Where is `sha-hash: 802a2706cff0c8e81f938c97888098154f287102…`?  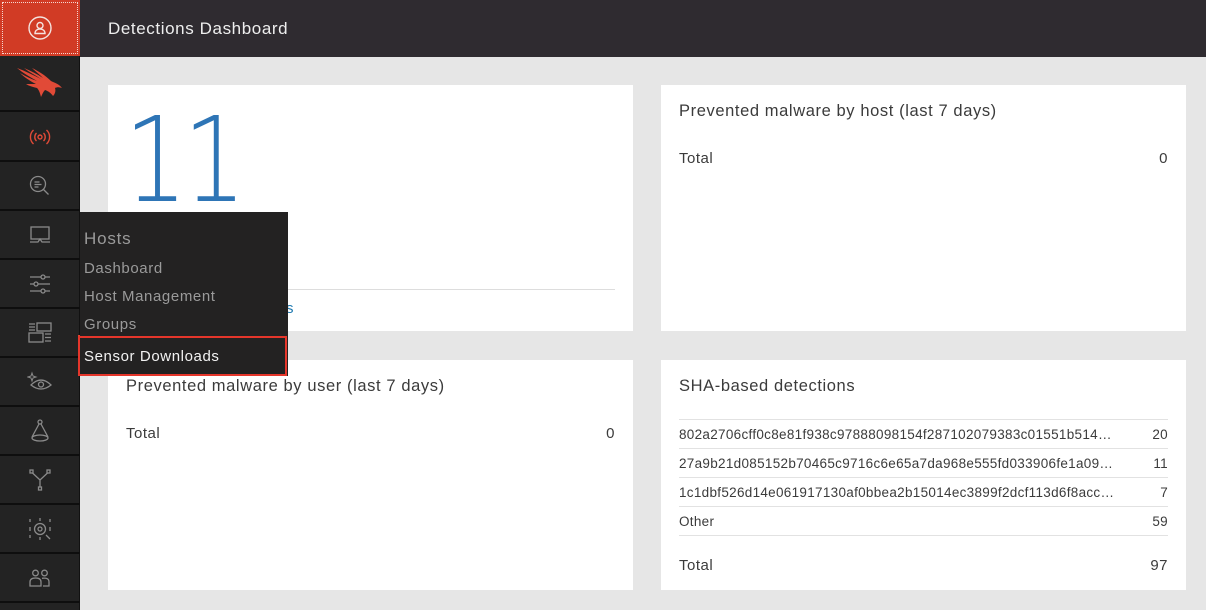 sha-hash: 802a2706cff0c8e81f938c97888098154f287102… is located at coordinates (895, 434).